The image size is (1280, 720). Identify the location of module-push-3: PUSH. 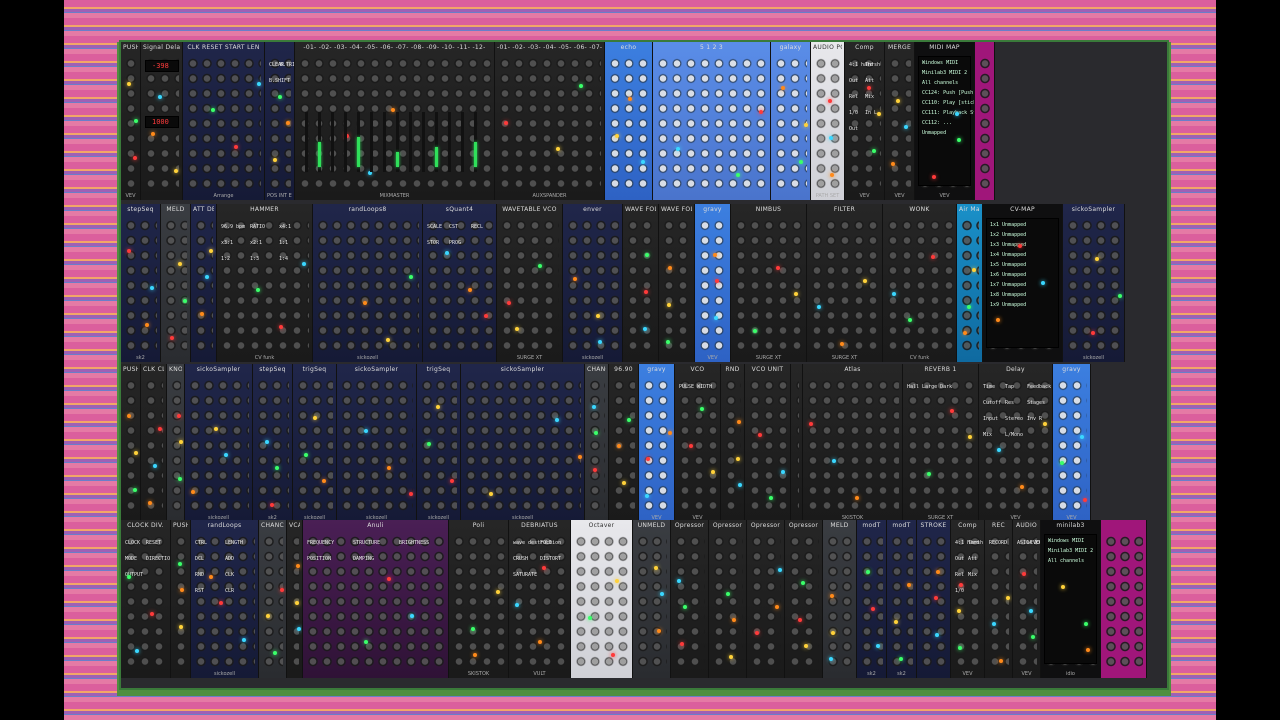
(181, 599).